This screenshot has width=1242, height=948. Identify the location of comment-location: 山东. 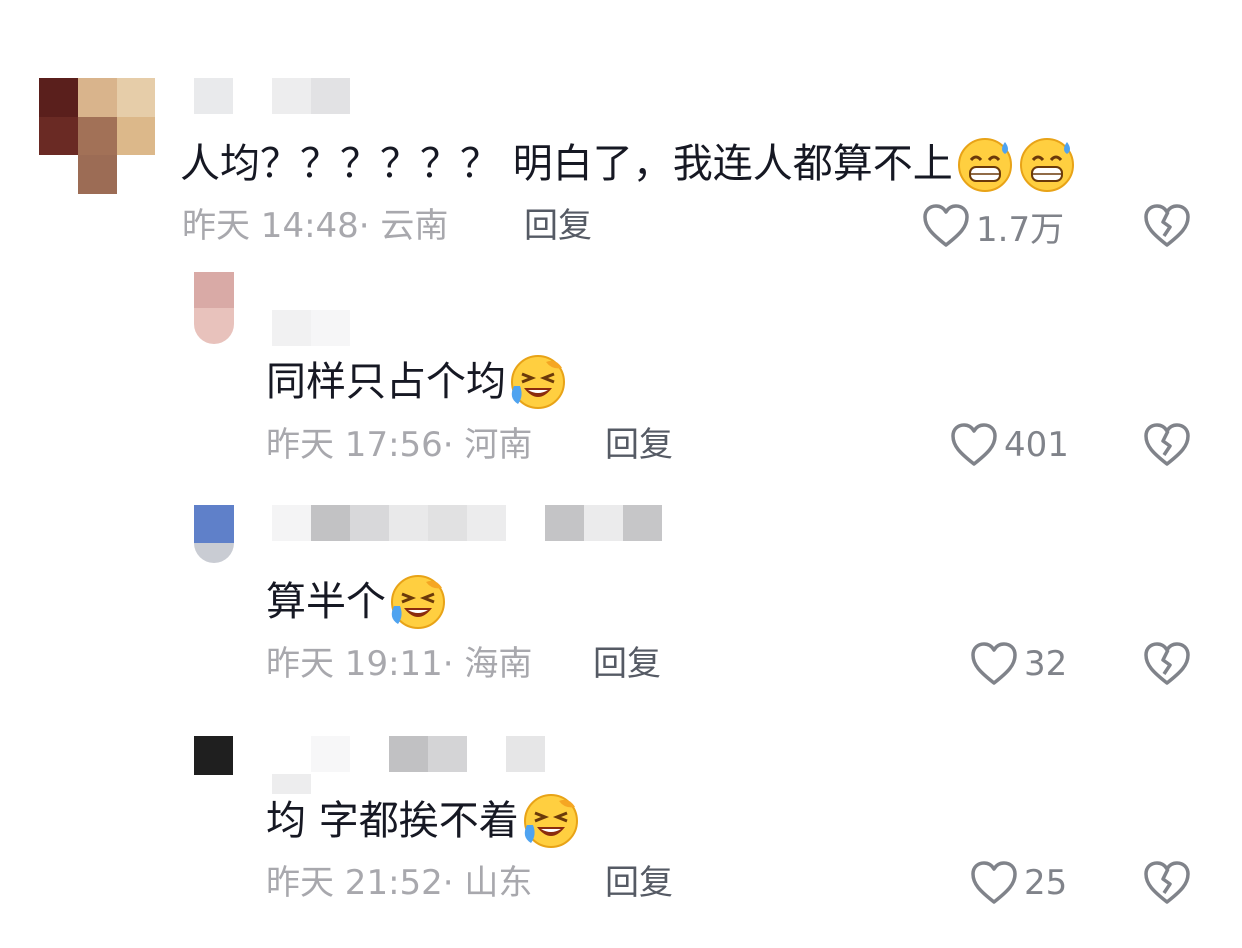
(498, 883).